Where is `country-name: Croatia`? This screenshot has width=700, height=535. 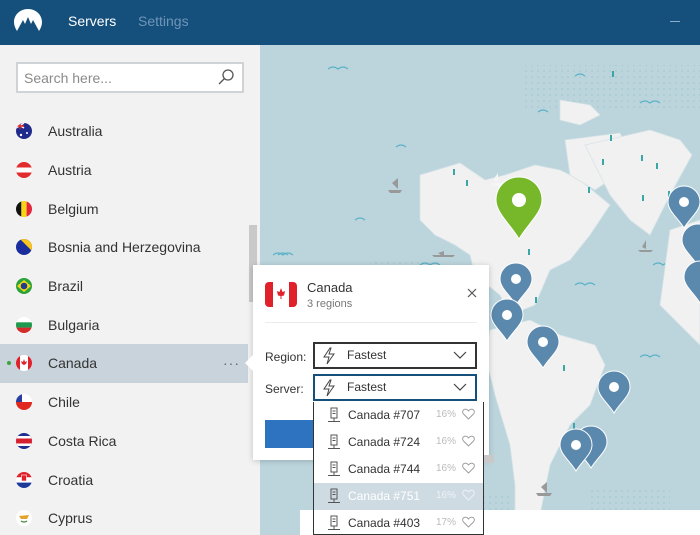
country-name: Croatia is located at coordinates (71, 479).